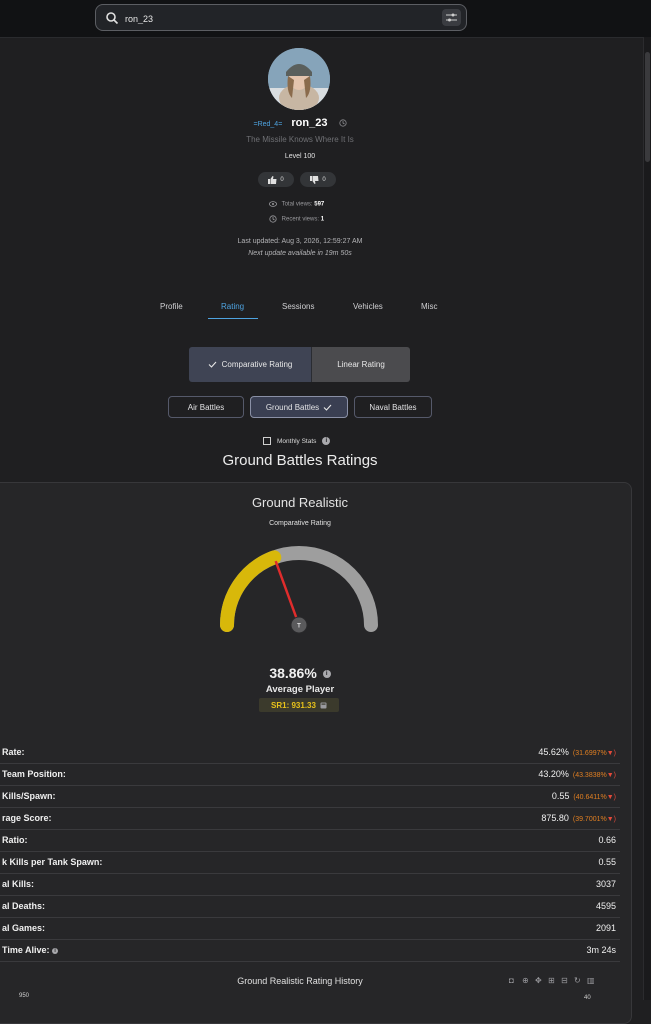 This screenshot has height=1024, width=651. I want to click on calculator-icon, so click(323, 705).